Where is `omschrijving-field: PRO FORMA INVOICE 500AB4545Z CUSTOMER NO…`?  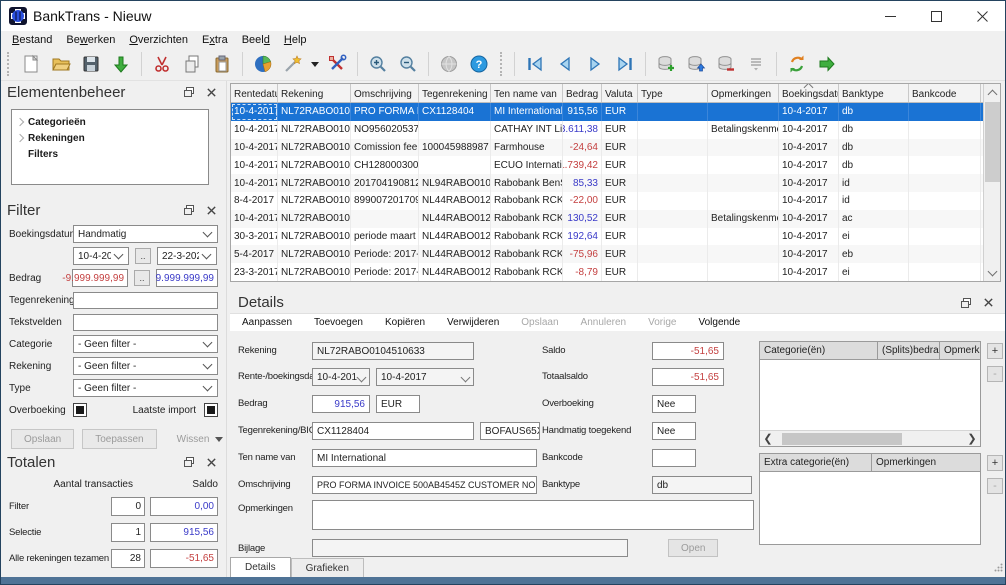 omschrijving-field: PRO FORMA INVOICE 500AB4545Z CUSTOMER NO… is located at coordinates (424, 485).